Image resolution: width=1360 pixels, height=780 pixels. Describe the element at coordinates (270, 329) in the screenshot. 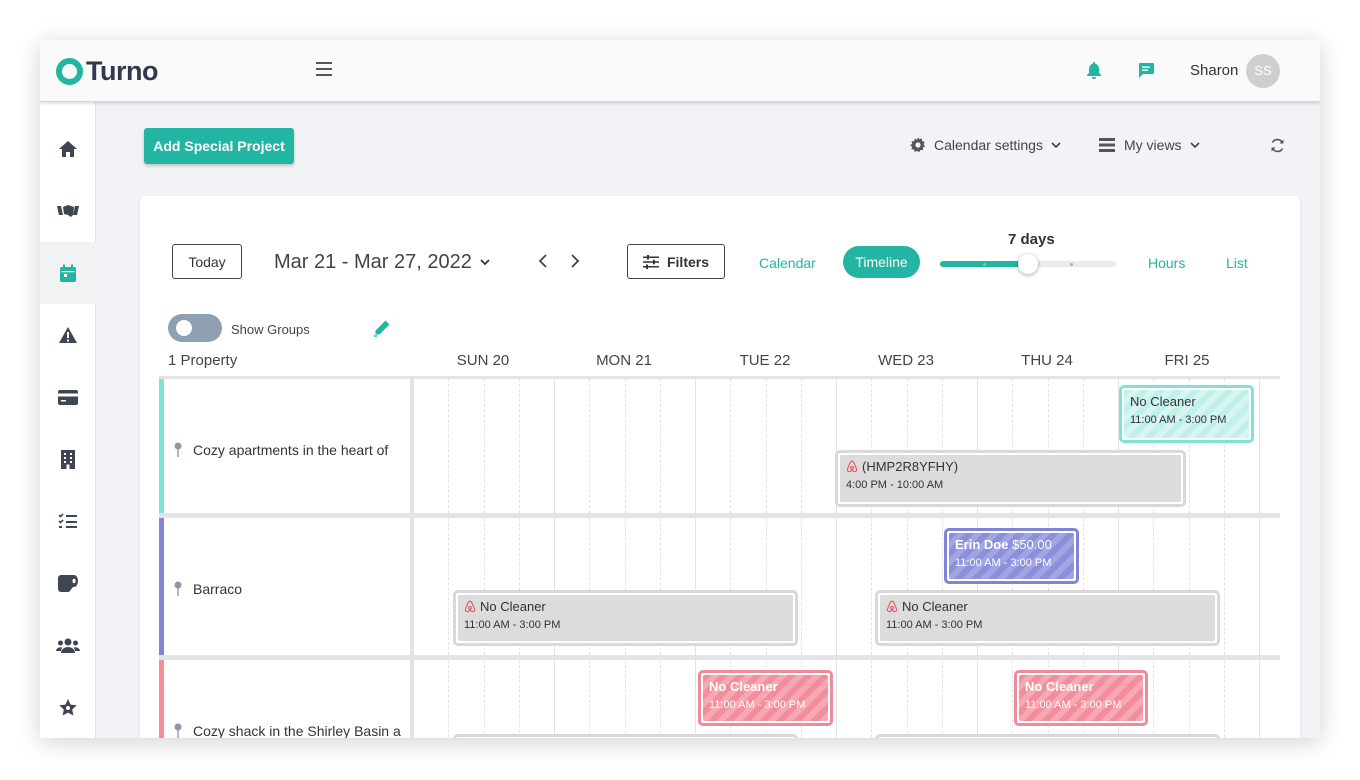

I see `show-groups-label: Show Groups` at that location.